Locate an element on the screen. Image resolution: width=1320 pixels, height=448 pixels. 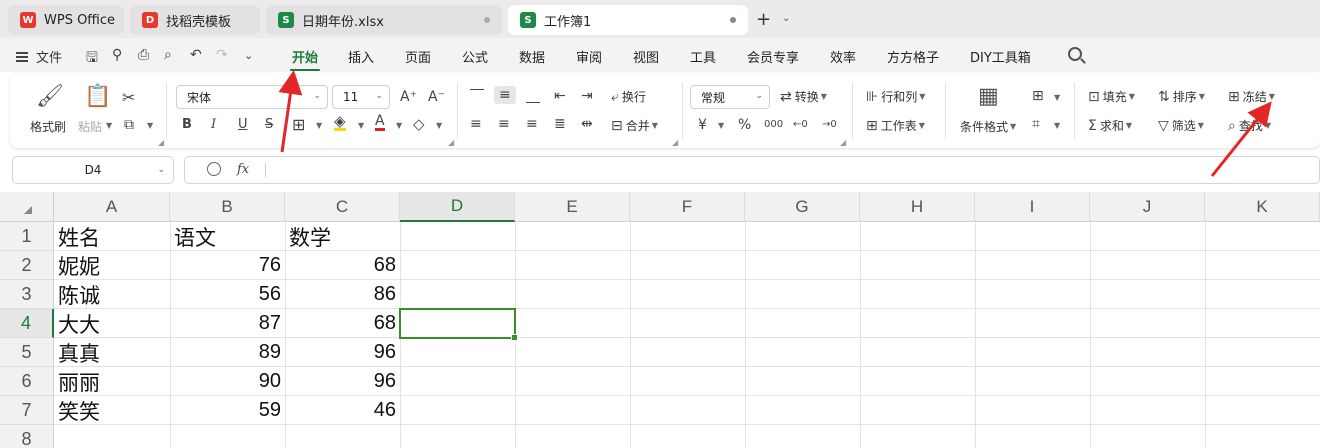
row-column-button: ⊪ 行和列 ▼ is located at coordinates (895, 96).